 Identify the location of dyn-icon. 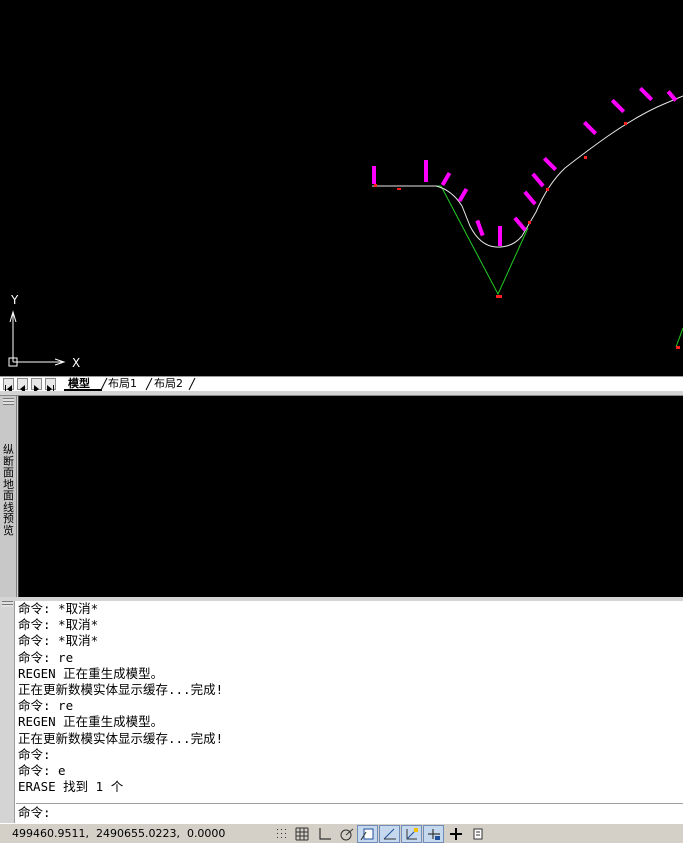
(434, 834).